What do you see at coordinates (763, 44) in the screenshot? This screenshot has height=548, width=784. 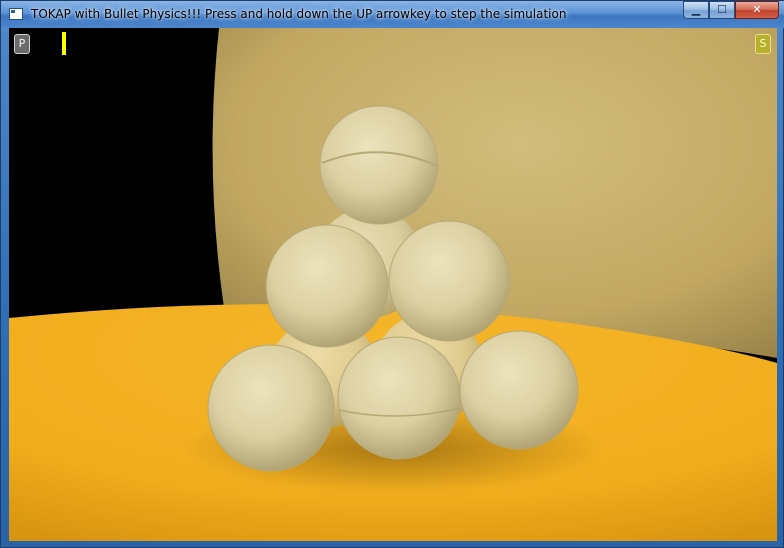 I see `s-button: S` at bounding box center [763, 44].